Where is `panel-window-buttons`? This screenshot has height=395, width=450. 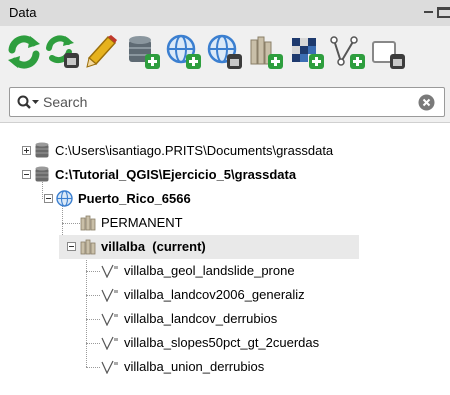 panel-window-buttons is located at coordinates (437, 13).